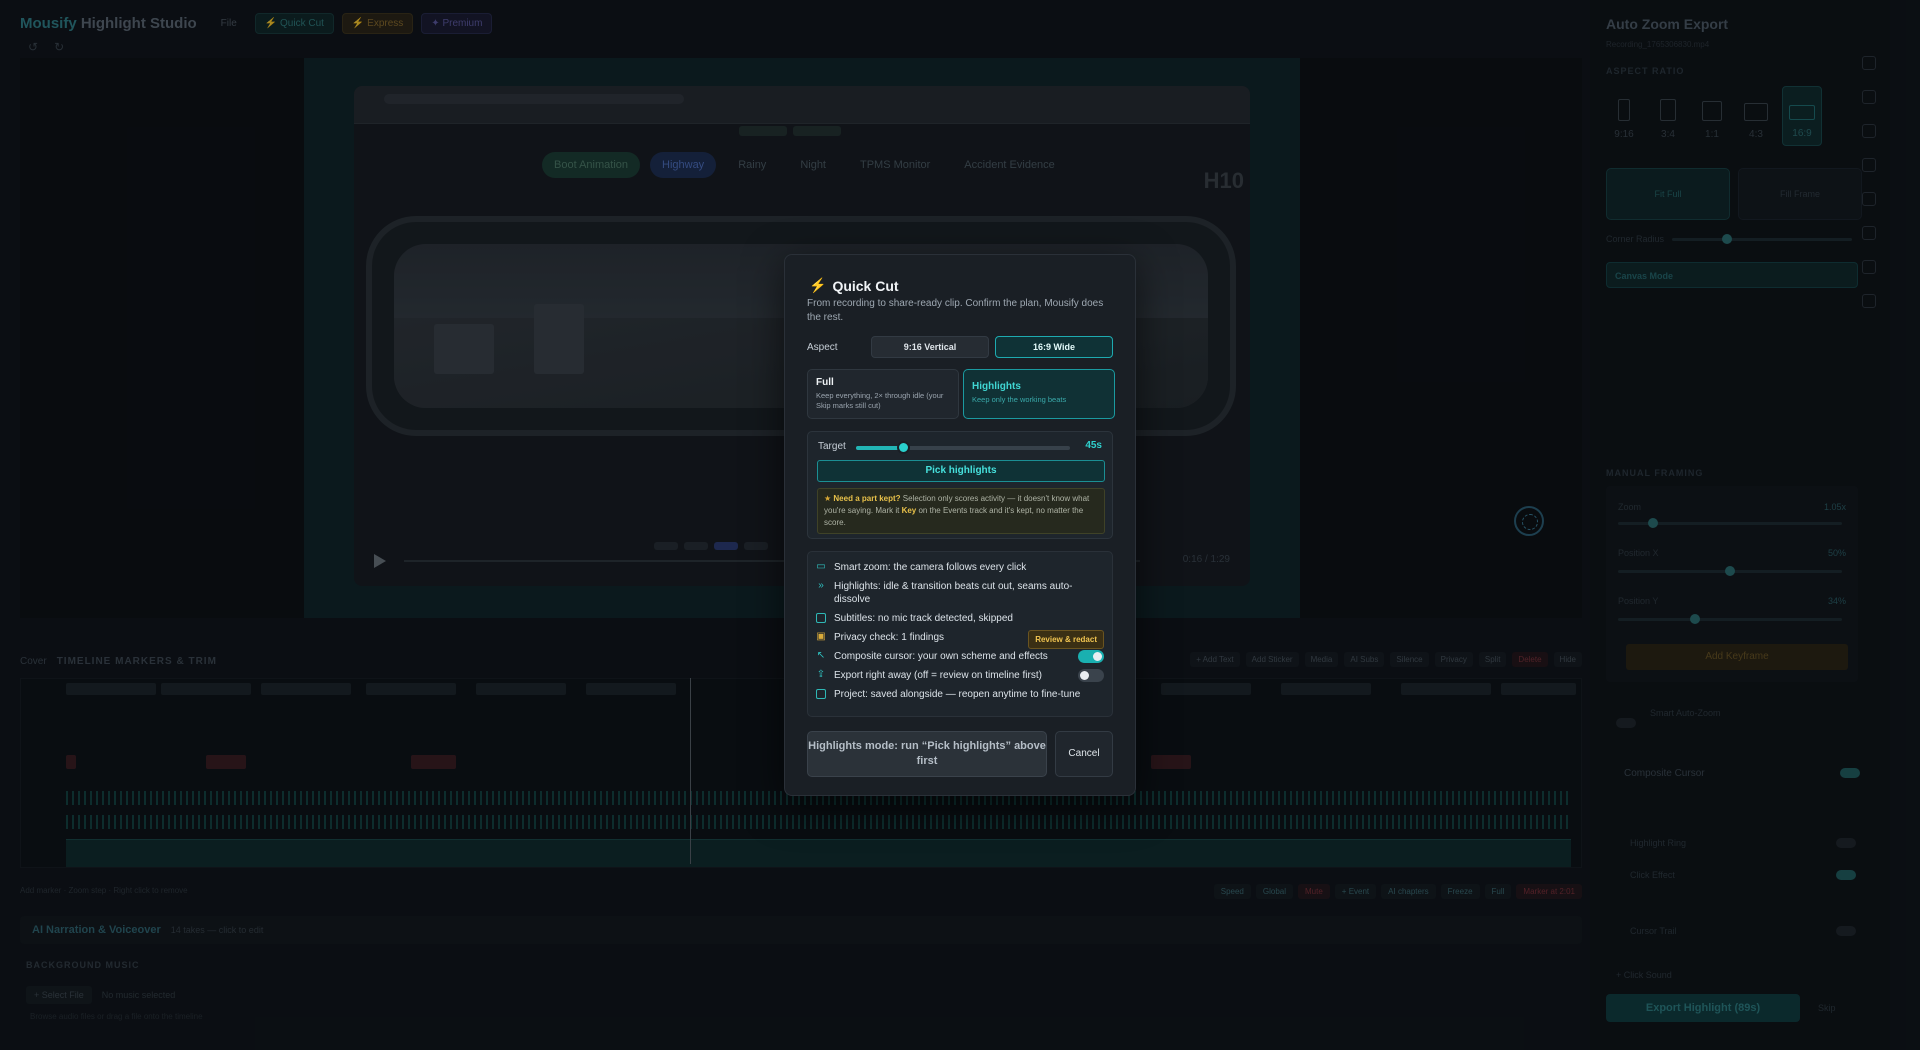 The width and height of the screenshot is (1920, 1050). What do you see at coordinates (821, 618) in the screenshot?
I see `subtitles-icon` at bounding box center [821, 618].